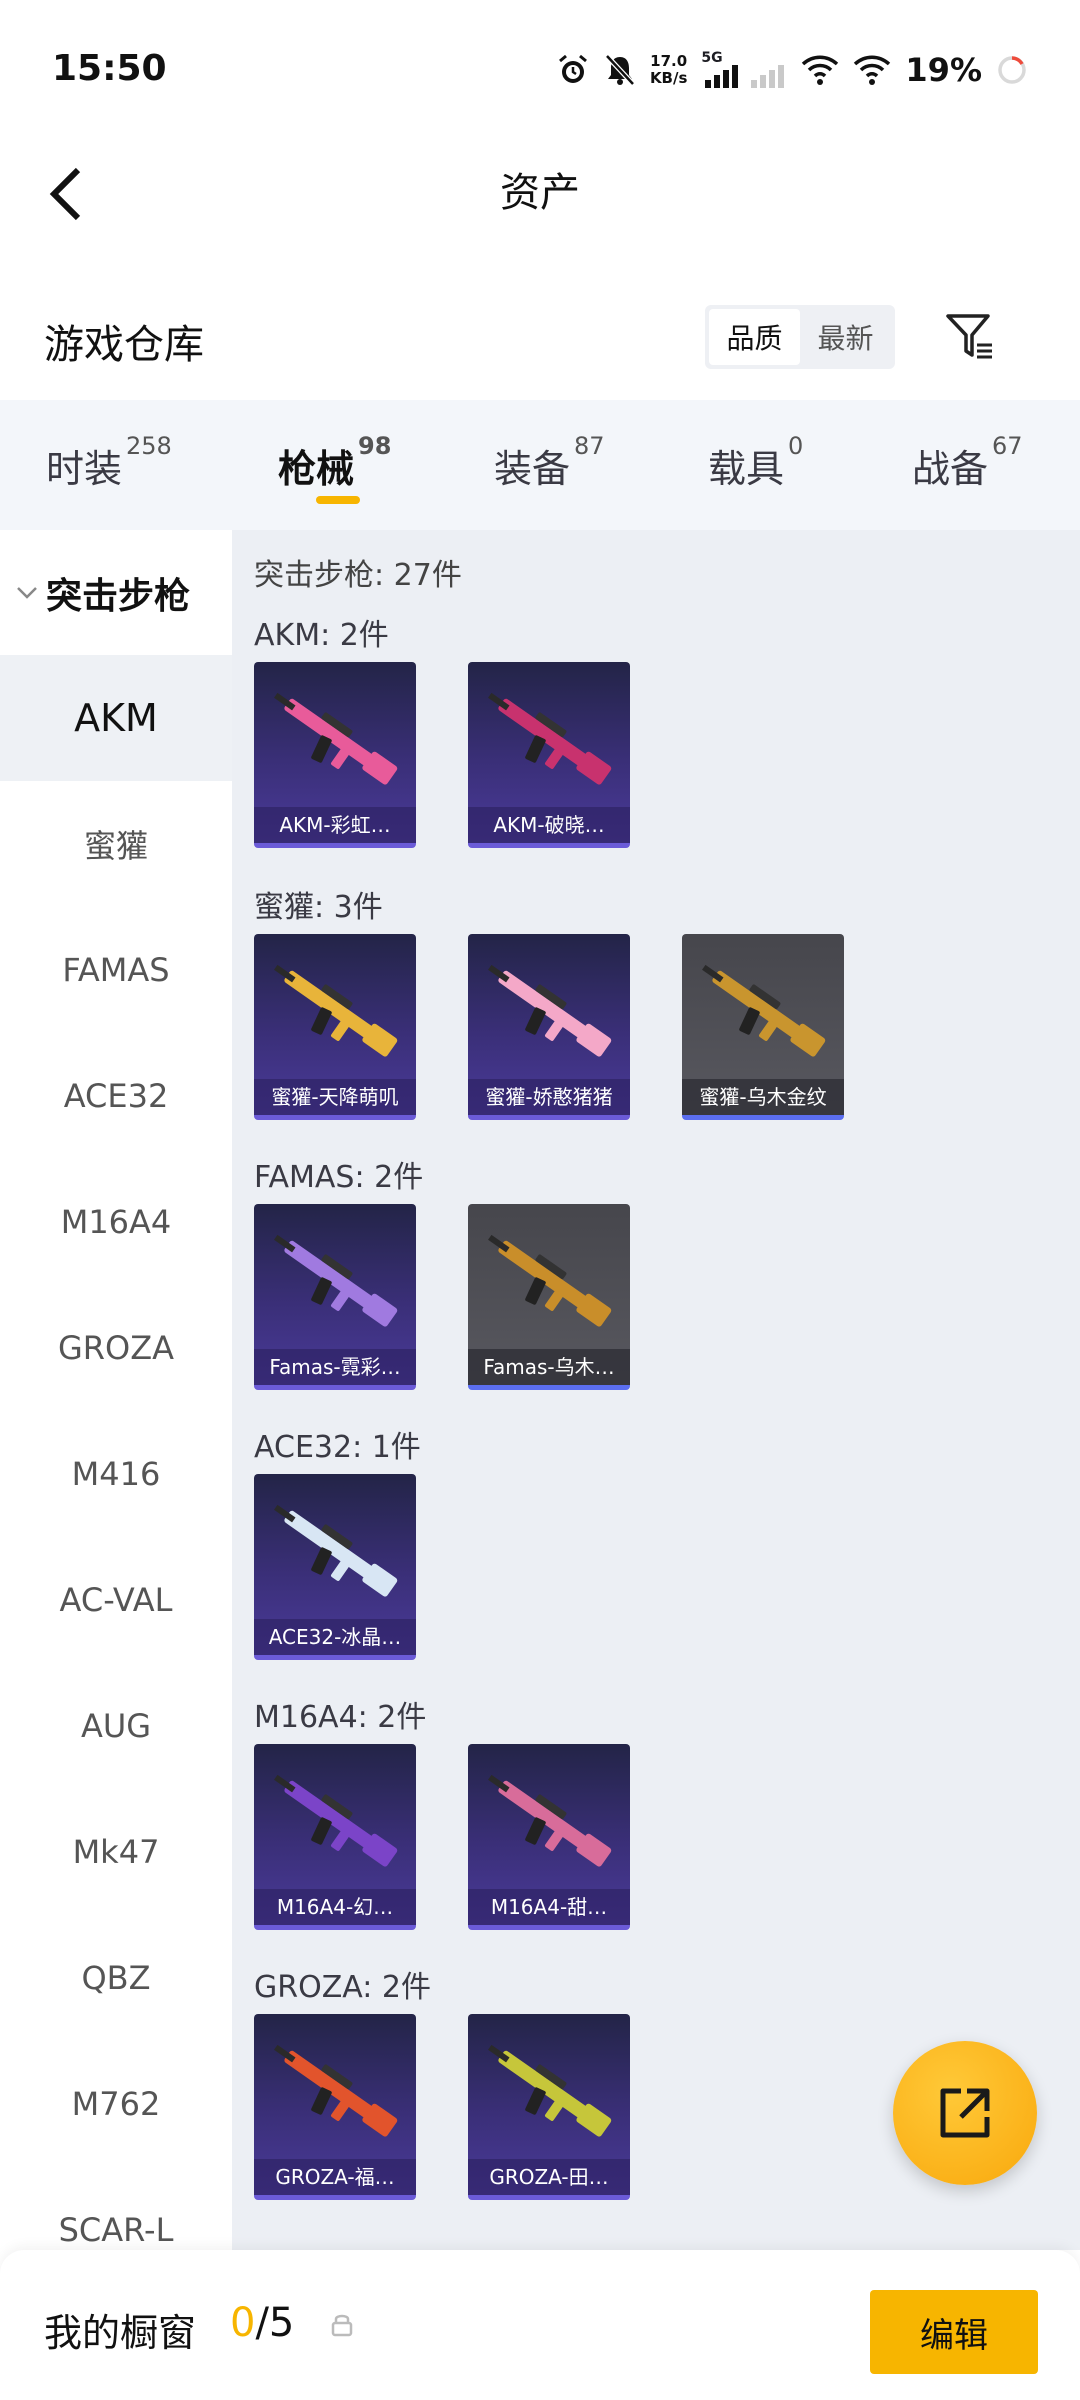 The height and width of the screenshot is (2400, 1080). What do you see at coordinates (540, 70) in the screenshot?
I see `status-bar: 15:50 17.0 KB/s 5G 19%` at bounding box center [540, 70].